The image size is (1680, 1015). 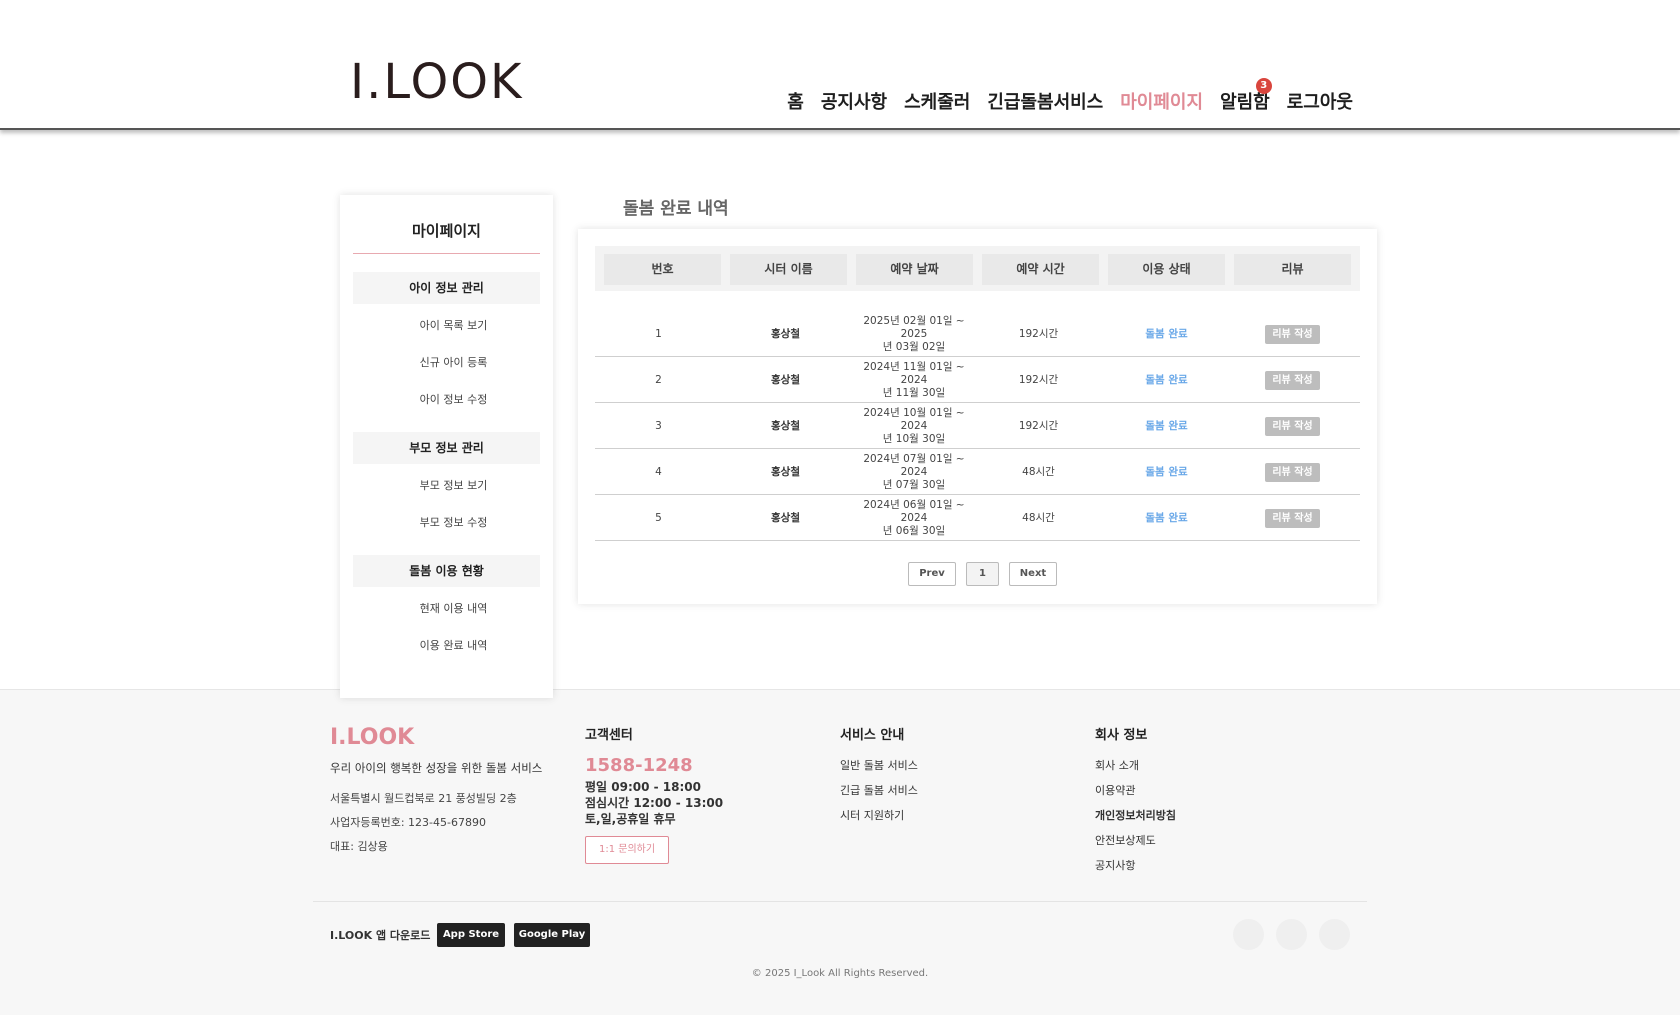 I want to click on column-header-review: 리뷰, so click(x=1292, y=269).